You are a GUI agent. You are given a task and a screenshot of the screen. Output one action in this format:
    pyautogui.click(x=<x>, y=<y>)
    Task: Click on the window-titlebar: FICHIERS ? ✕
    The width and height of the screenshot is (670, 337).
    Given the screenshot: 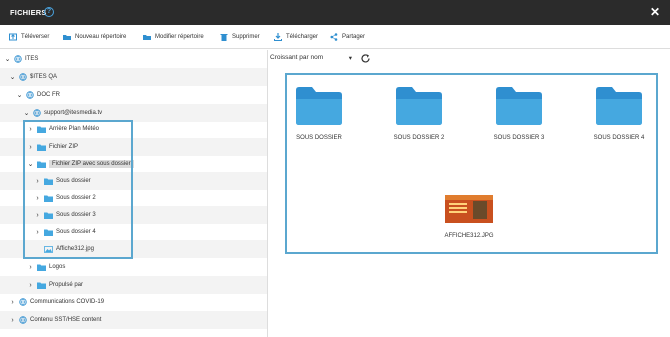 What is the action you would take?
    pyautogui.click(x=335, y=12)
    